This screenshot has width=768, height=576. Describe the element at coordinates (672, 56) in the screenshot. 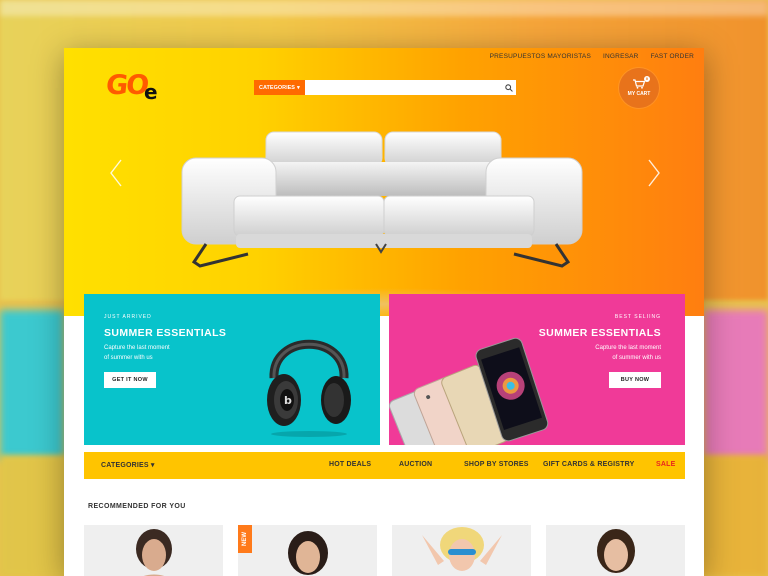

I see `top-link-fast-order: FAST ORDER` at that location.